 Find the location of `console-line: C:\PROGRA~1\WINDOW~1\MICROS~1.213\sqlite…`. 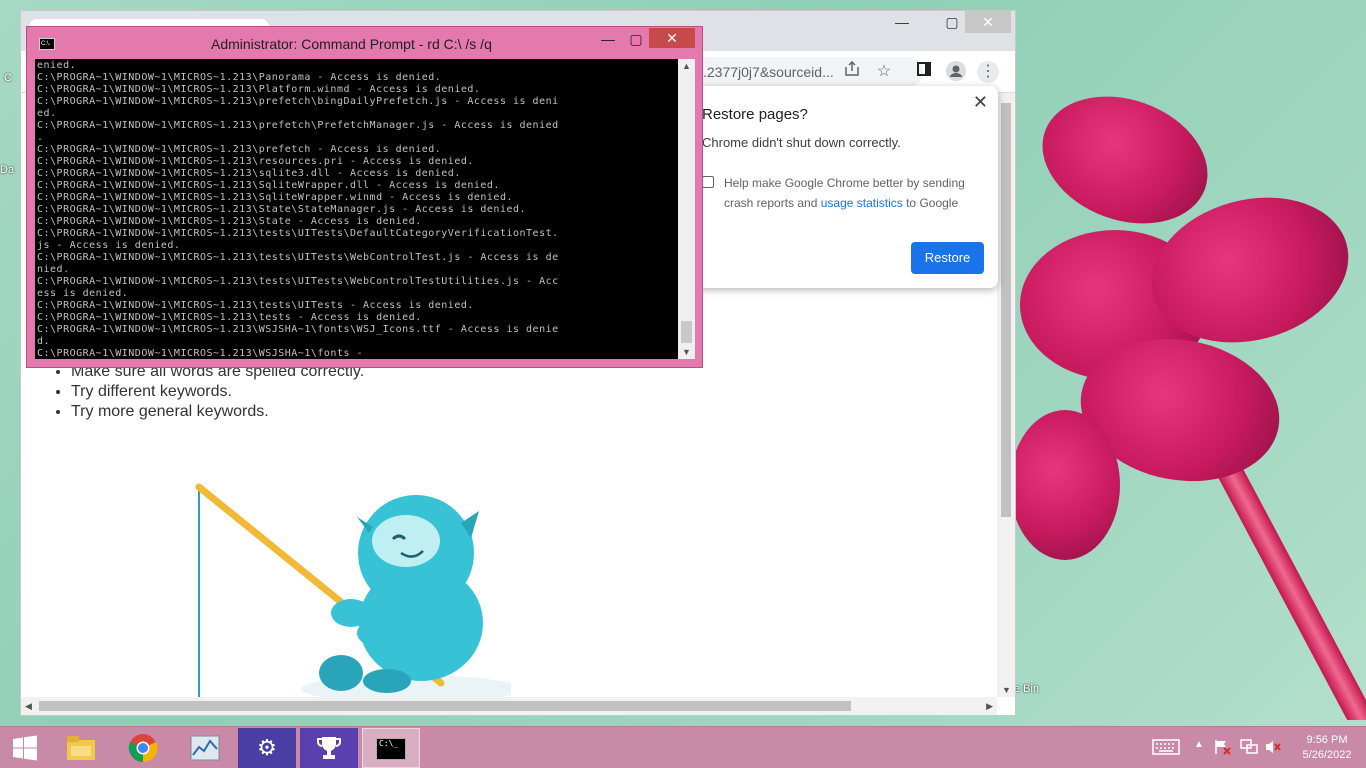

console-line: C:\PROGRA~1\WINDOW~1\MICROS~1.213\sqlite… is located at coordinates (249, 173).